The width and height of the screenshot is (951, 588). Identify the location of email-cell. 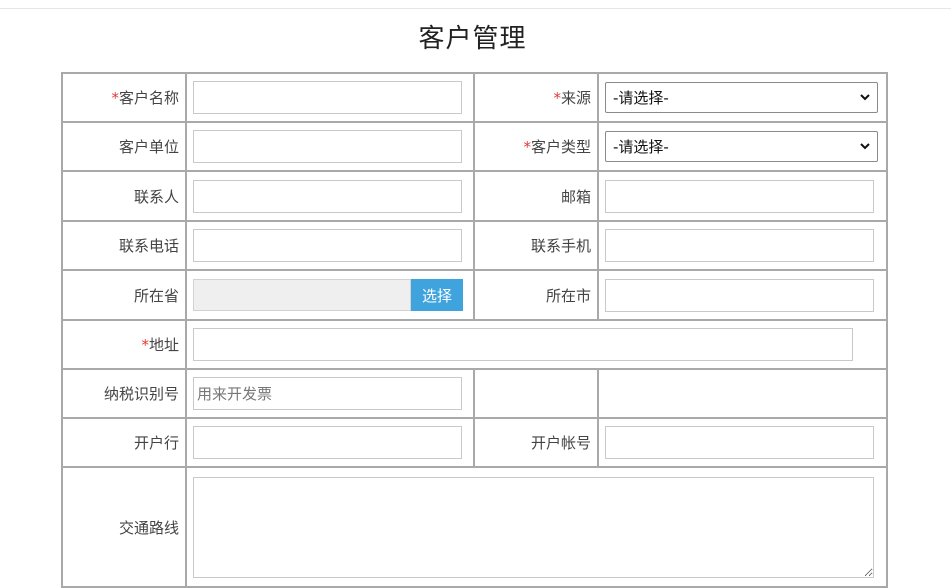
(742, 196).